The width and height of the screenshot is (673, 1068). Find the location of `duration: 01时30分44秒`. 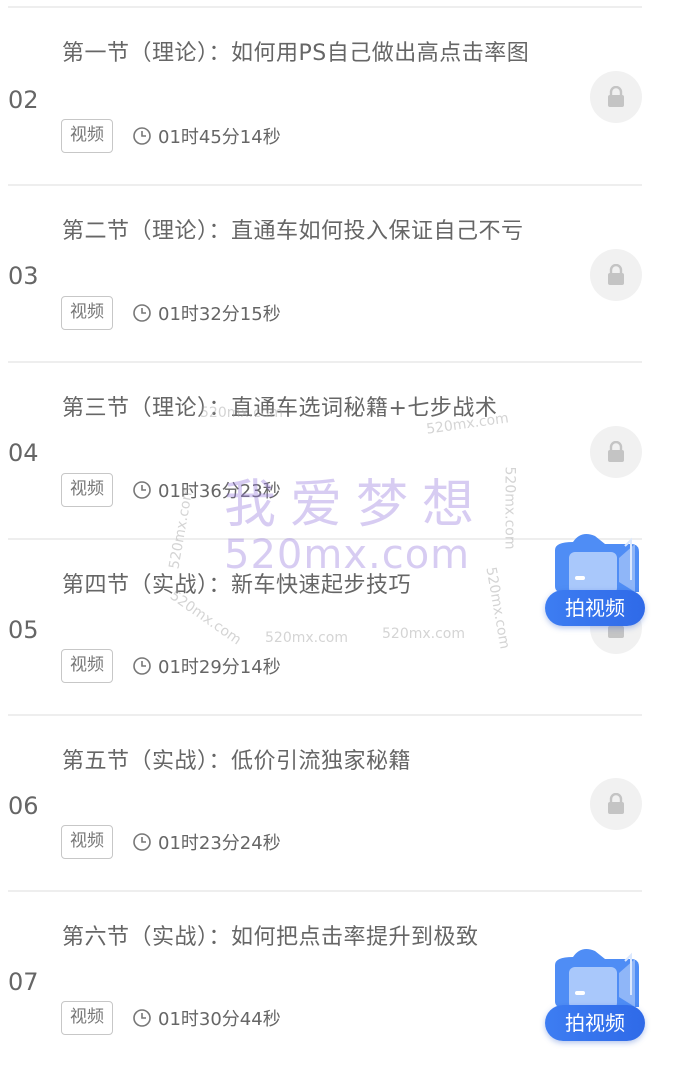

duration: 01时30分44秒 is located at coordinates (206, 1018).